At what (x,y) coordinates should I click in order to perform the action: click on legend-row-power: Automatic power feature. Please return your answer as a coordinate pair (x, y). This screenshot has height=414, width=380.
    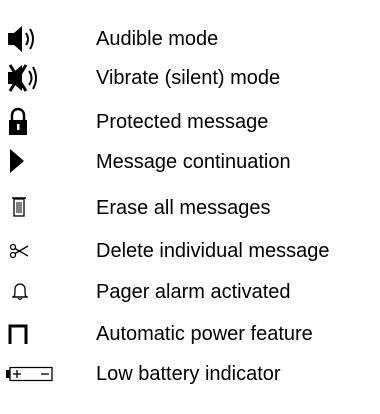
    Looking at the image, I should click on (190, 334).